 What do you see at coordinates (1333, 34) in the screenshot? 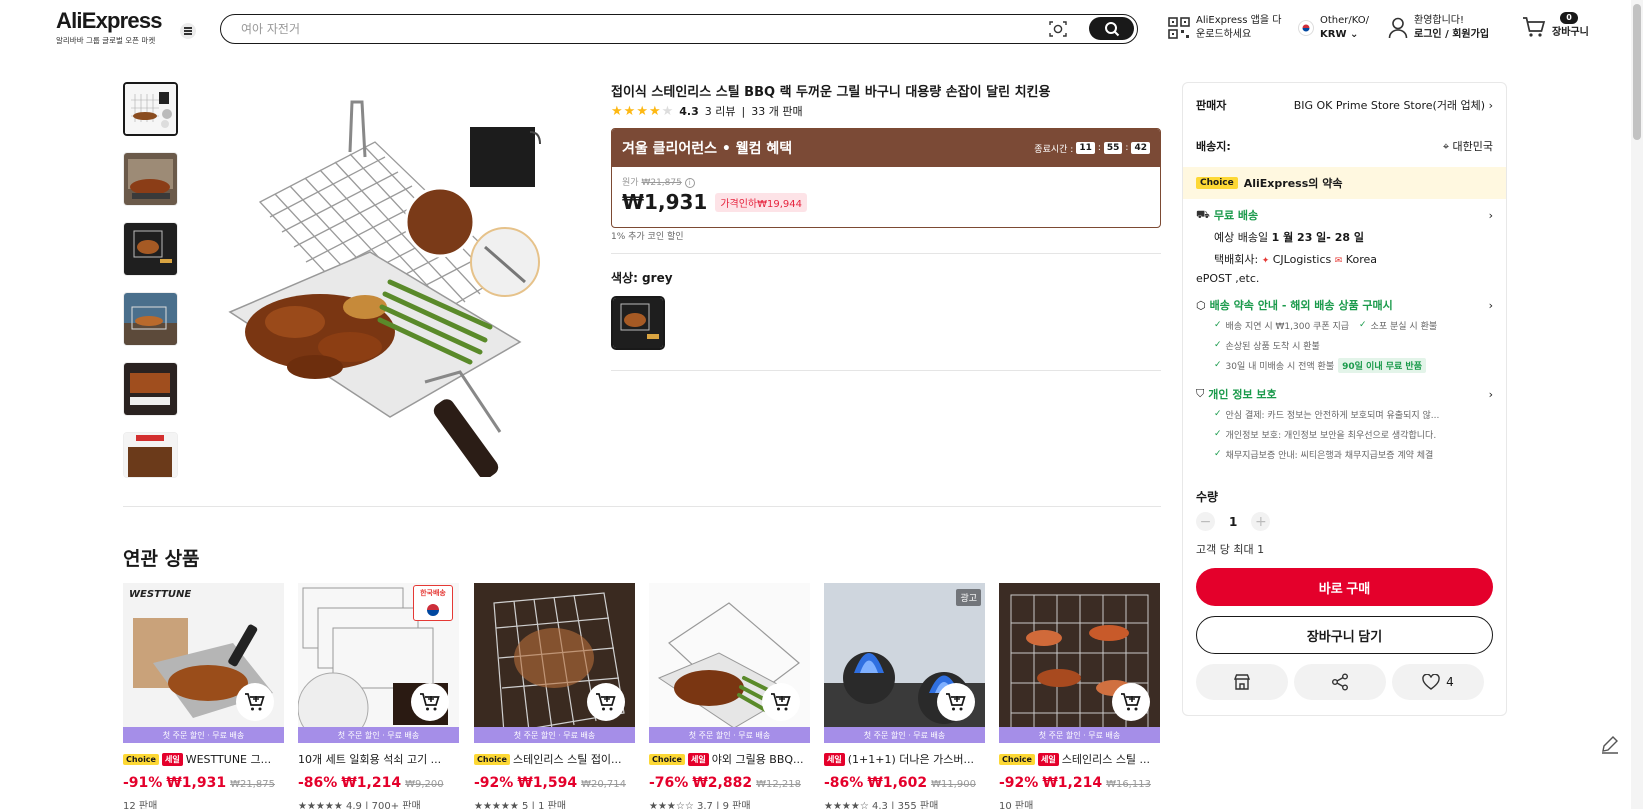
I see `currency-text: KRW` at bounding box center [1333, 34].